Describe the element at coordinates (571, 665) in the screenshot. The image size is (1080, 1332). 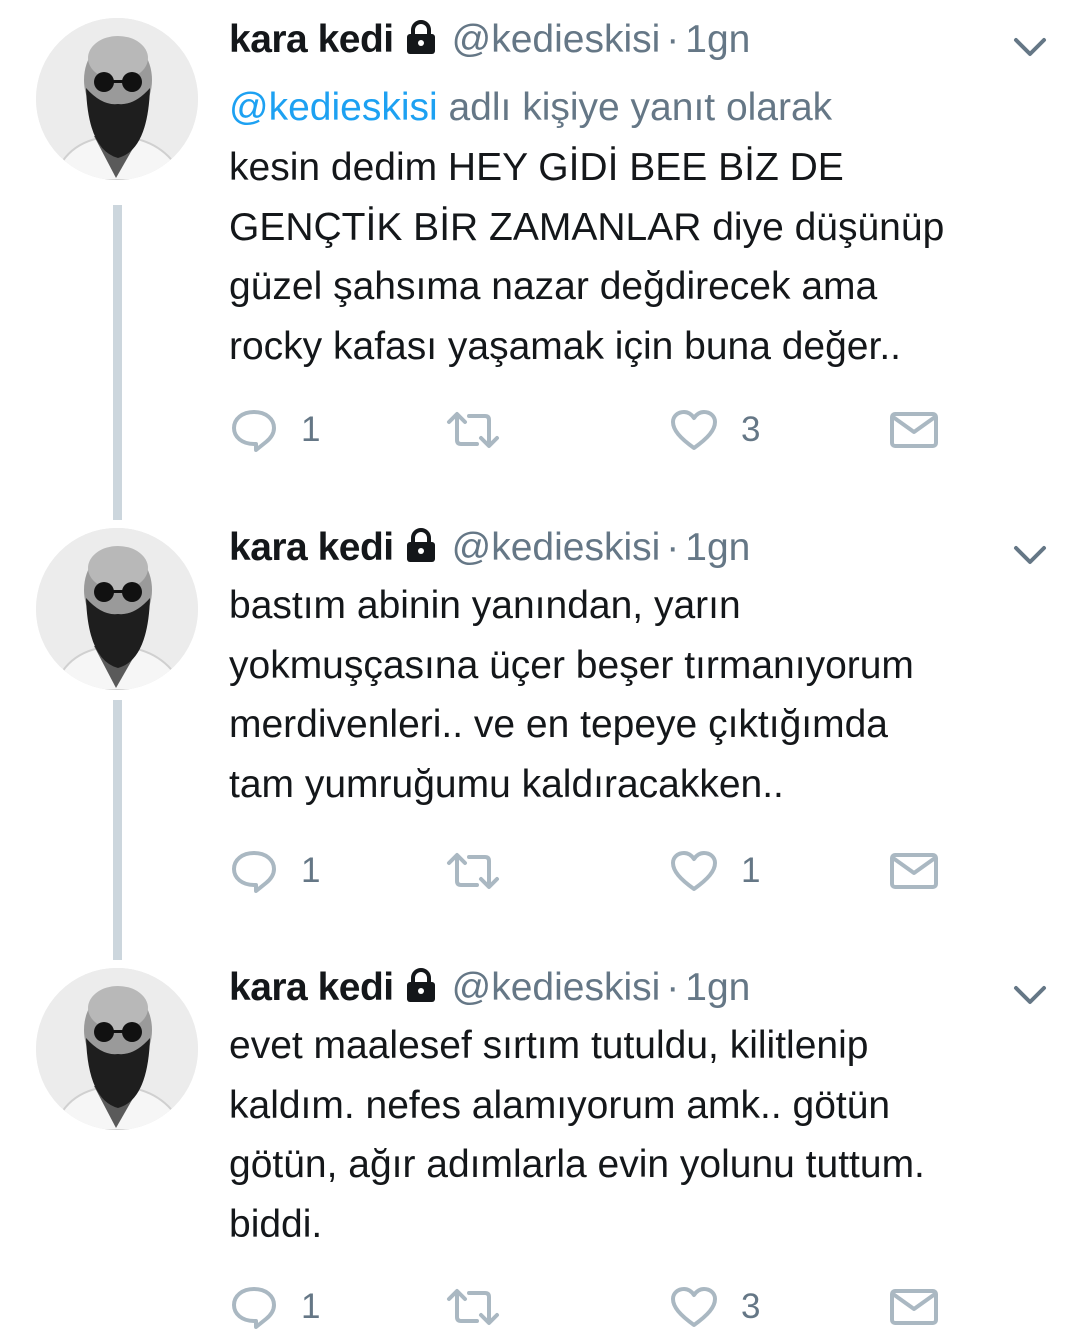
I see `tweet-text-line: yokmuşçasına üçer beşer tırmanıyorum` at that location.